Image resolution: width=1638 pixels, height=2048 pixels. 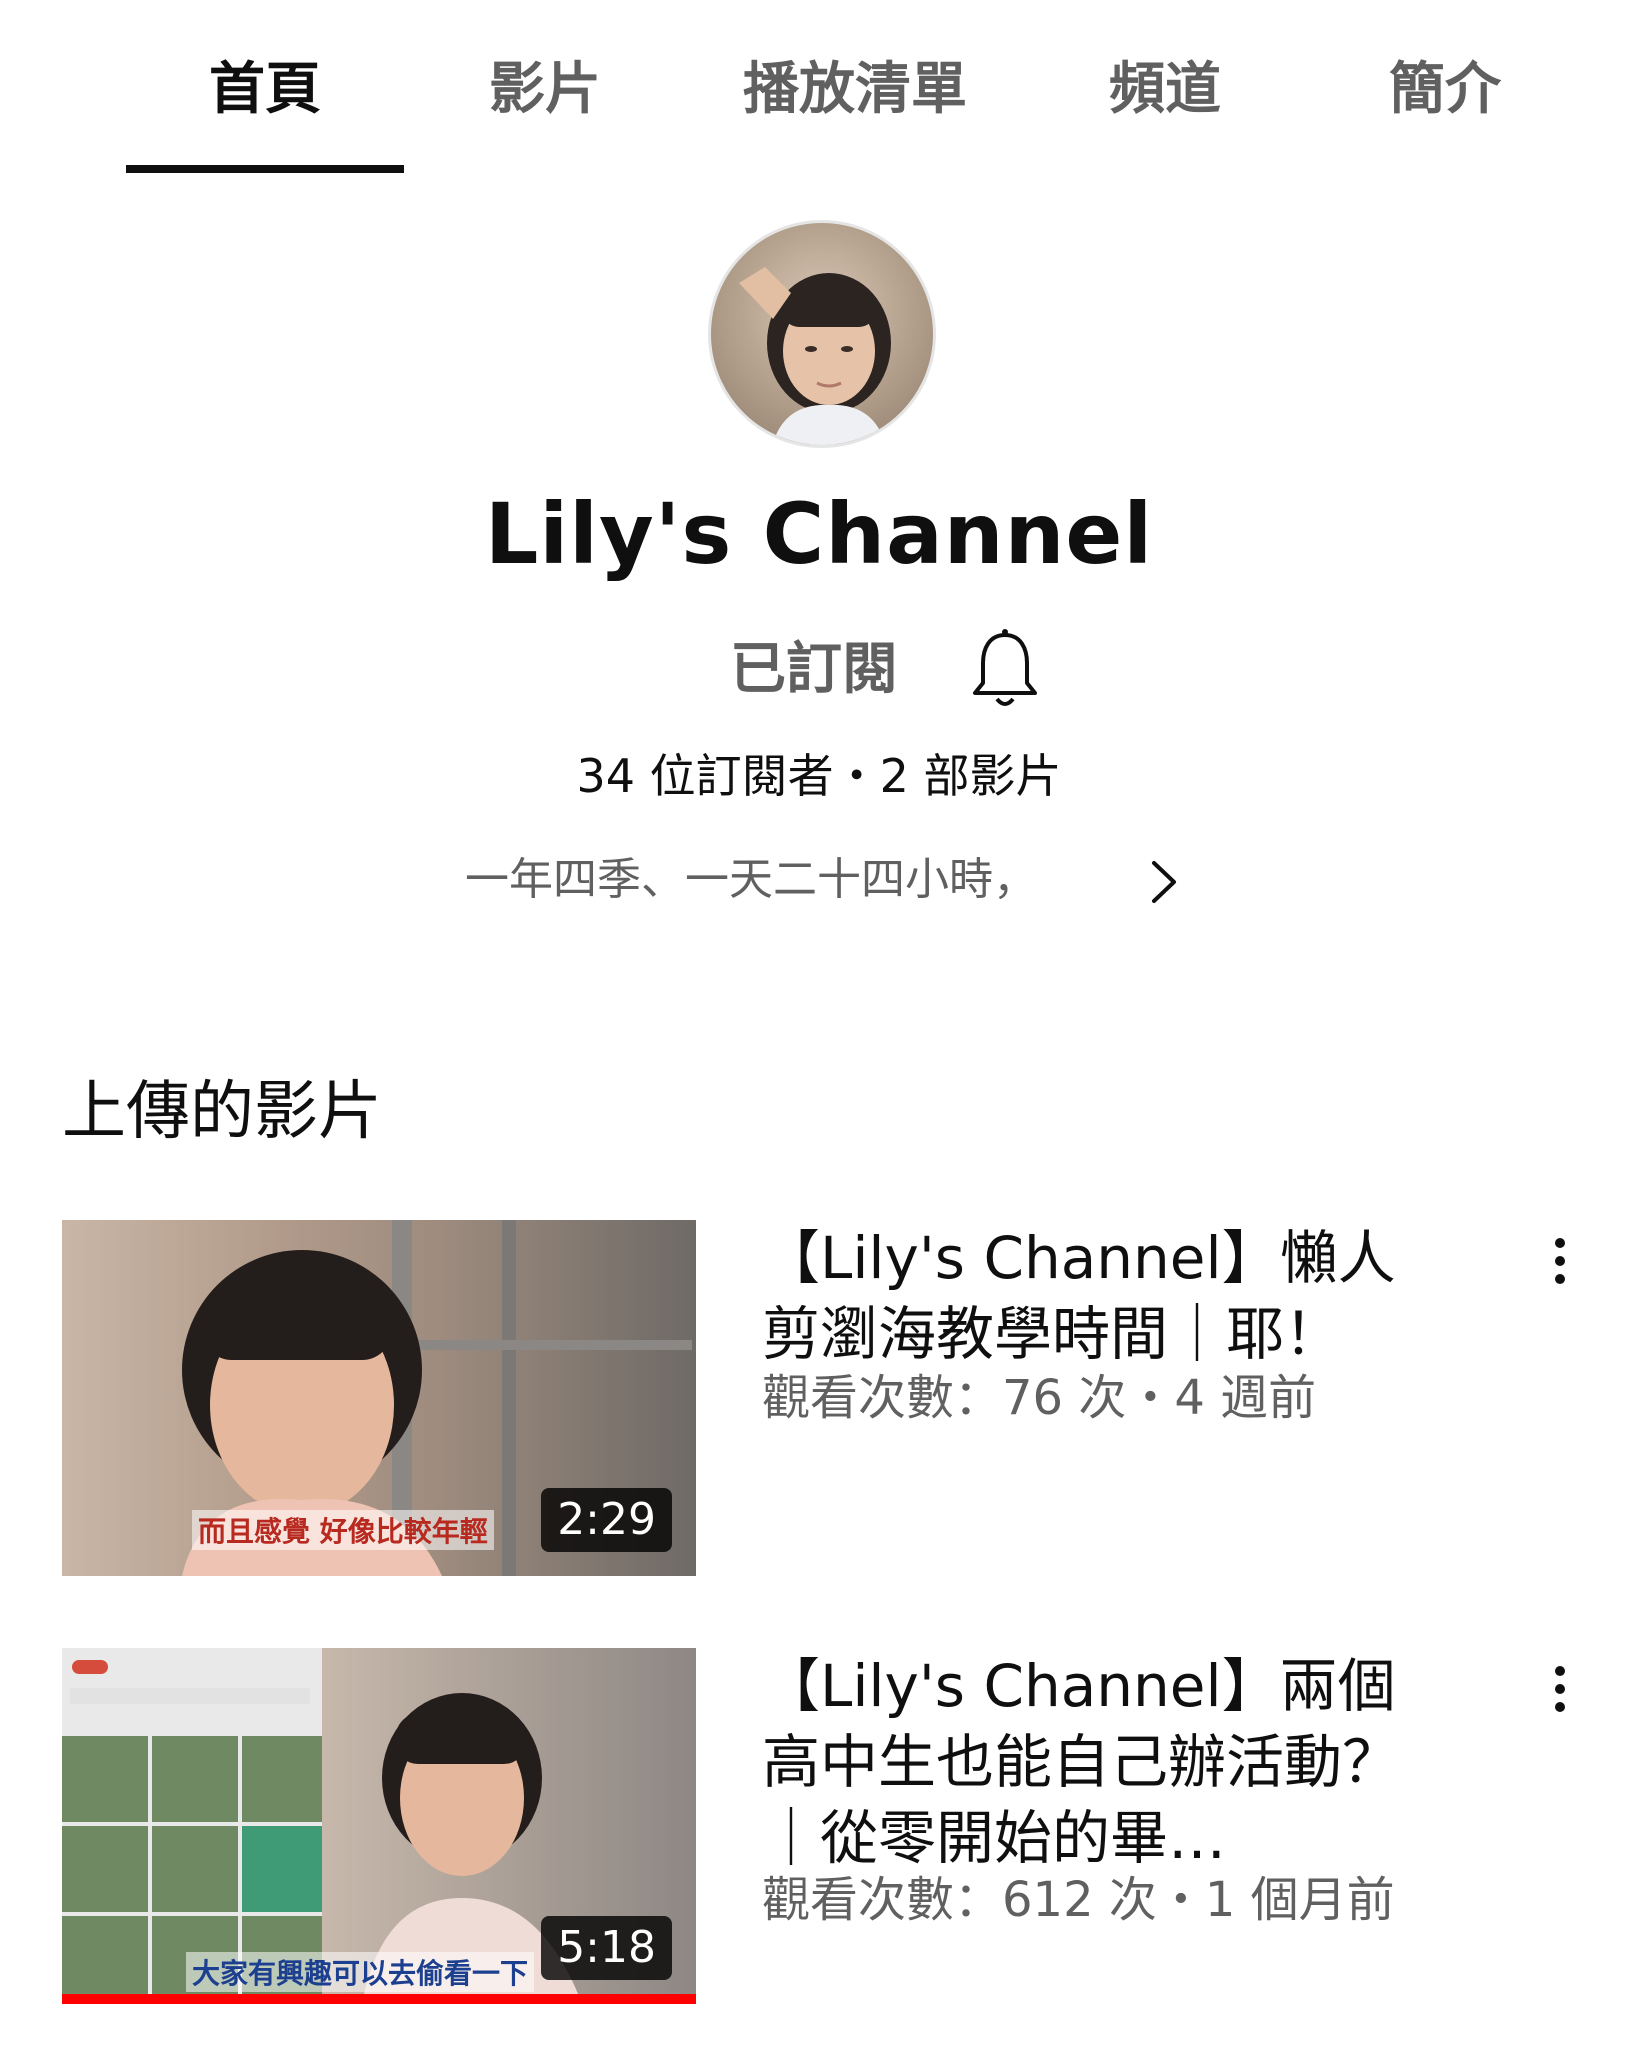 I want to click on subscribe-row: 已訂閱, so click(x=819, y=670).